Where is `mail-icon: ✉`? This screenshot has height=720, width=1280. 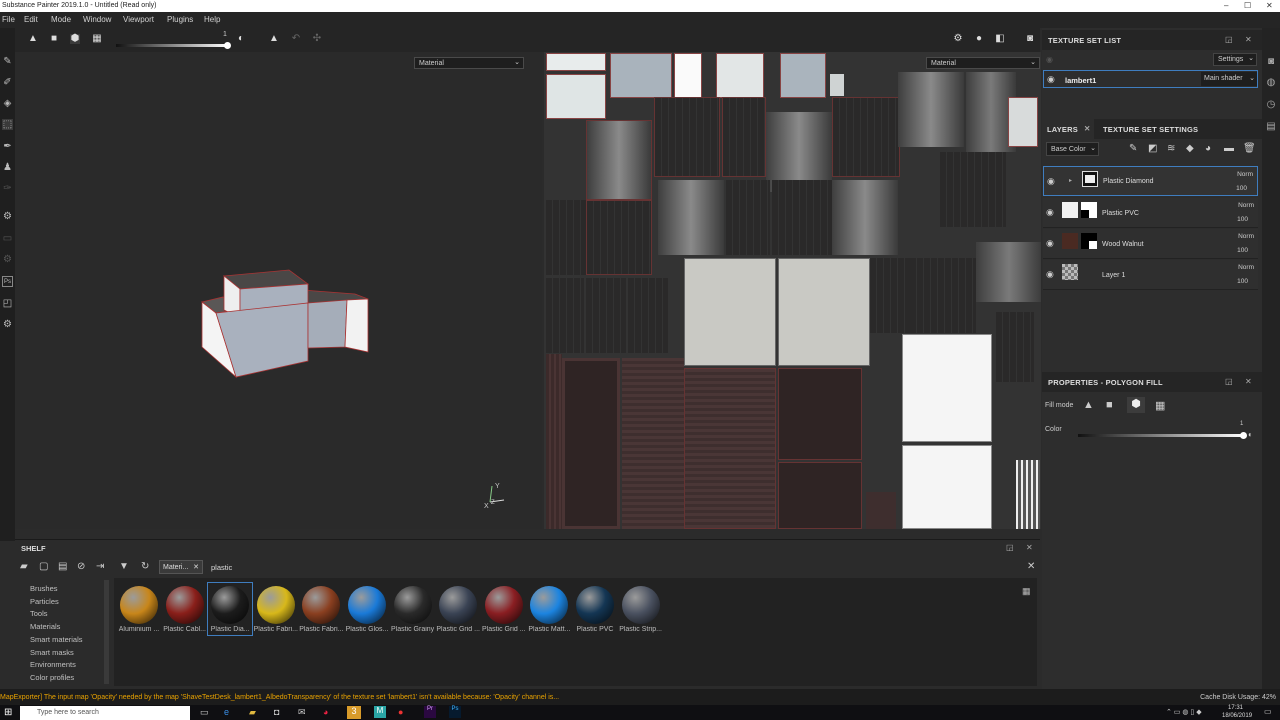 mail-icon: ✉ is located at coordinates (302, 712).